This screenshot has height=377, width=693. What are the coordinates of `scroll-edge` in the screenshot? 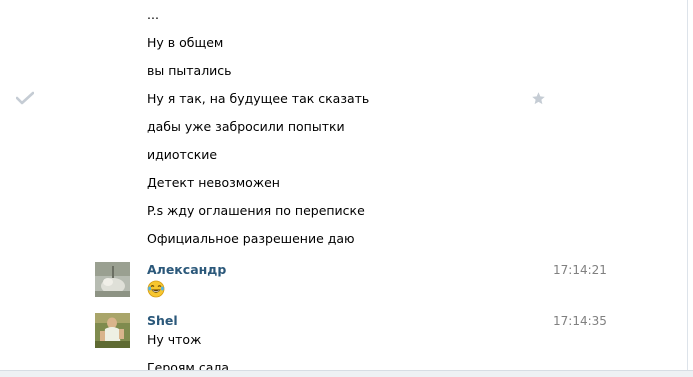 It's located at (346, 373).